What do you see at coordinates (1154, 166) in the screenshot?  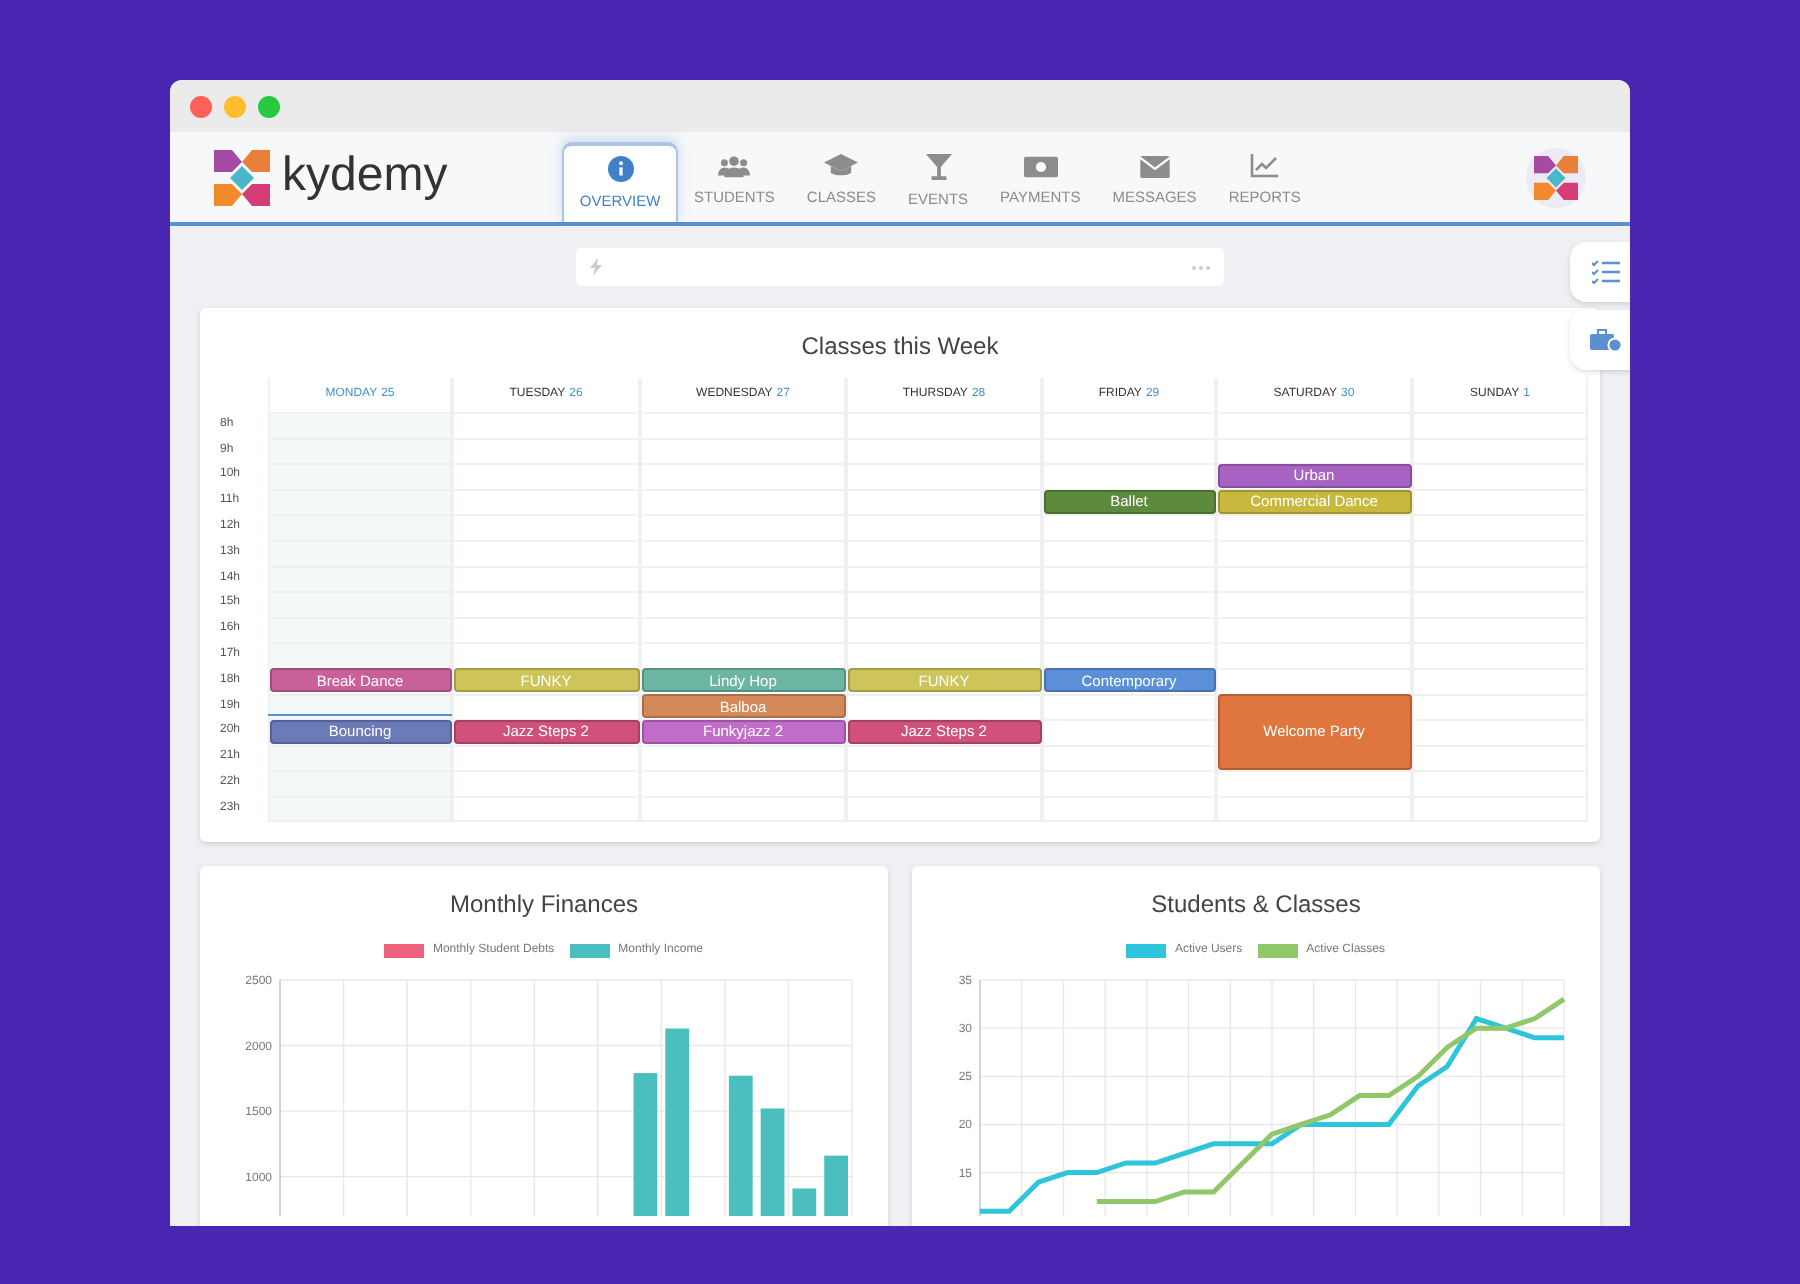 I see `envelope-icon` at bounding box center [1154, 166].